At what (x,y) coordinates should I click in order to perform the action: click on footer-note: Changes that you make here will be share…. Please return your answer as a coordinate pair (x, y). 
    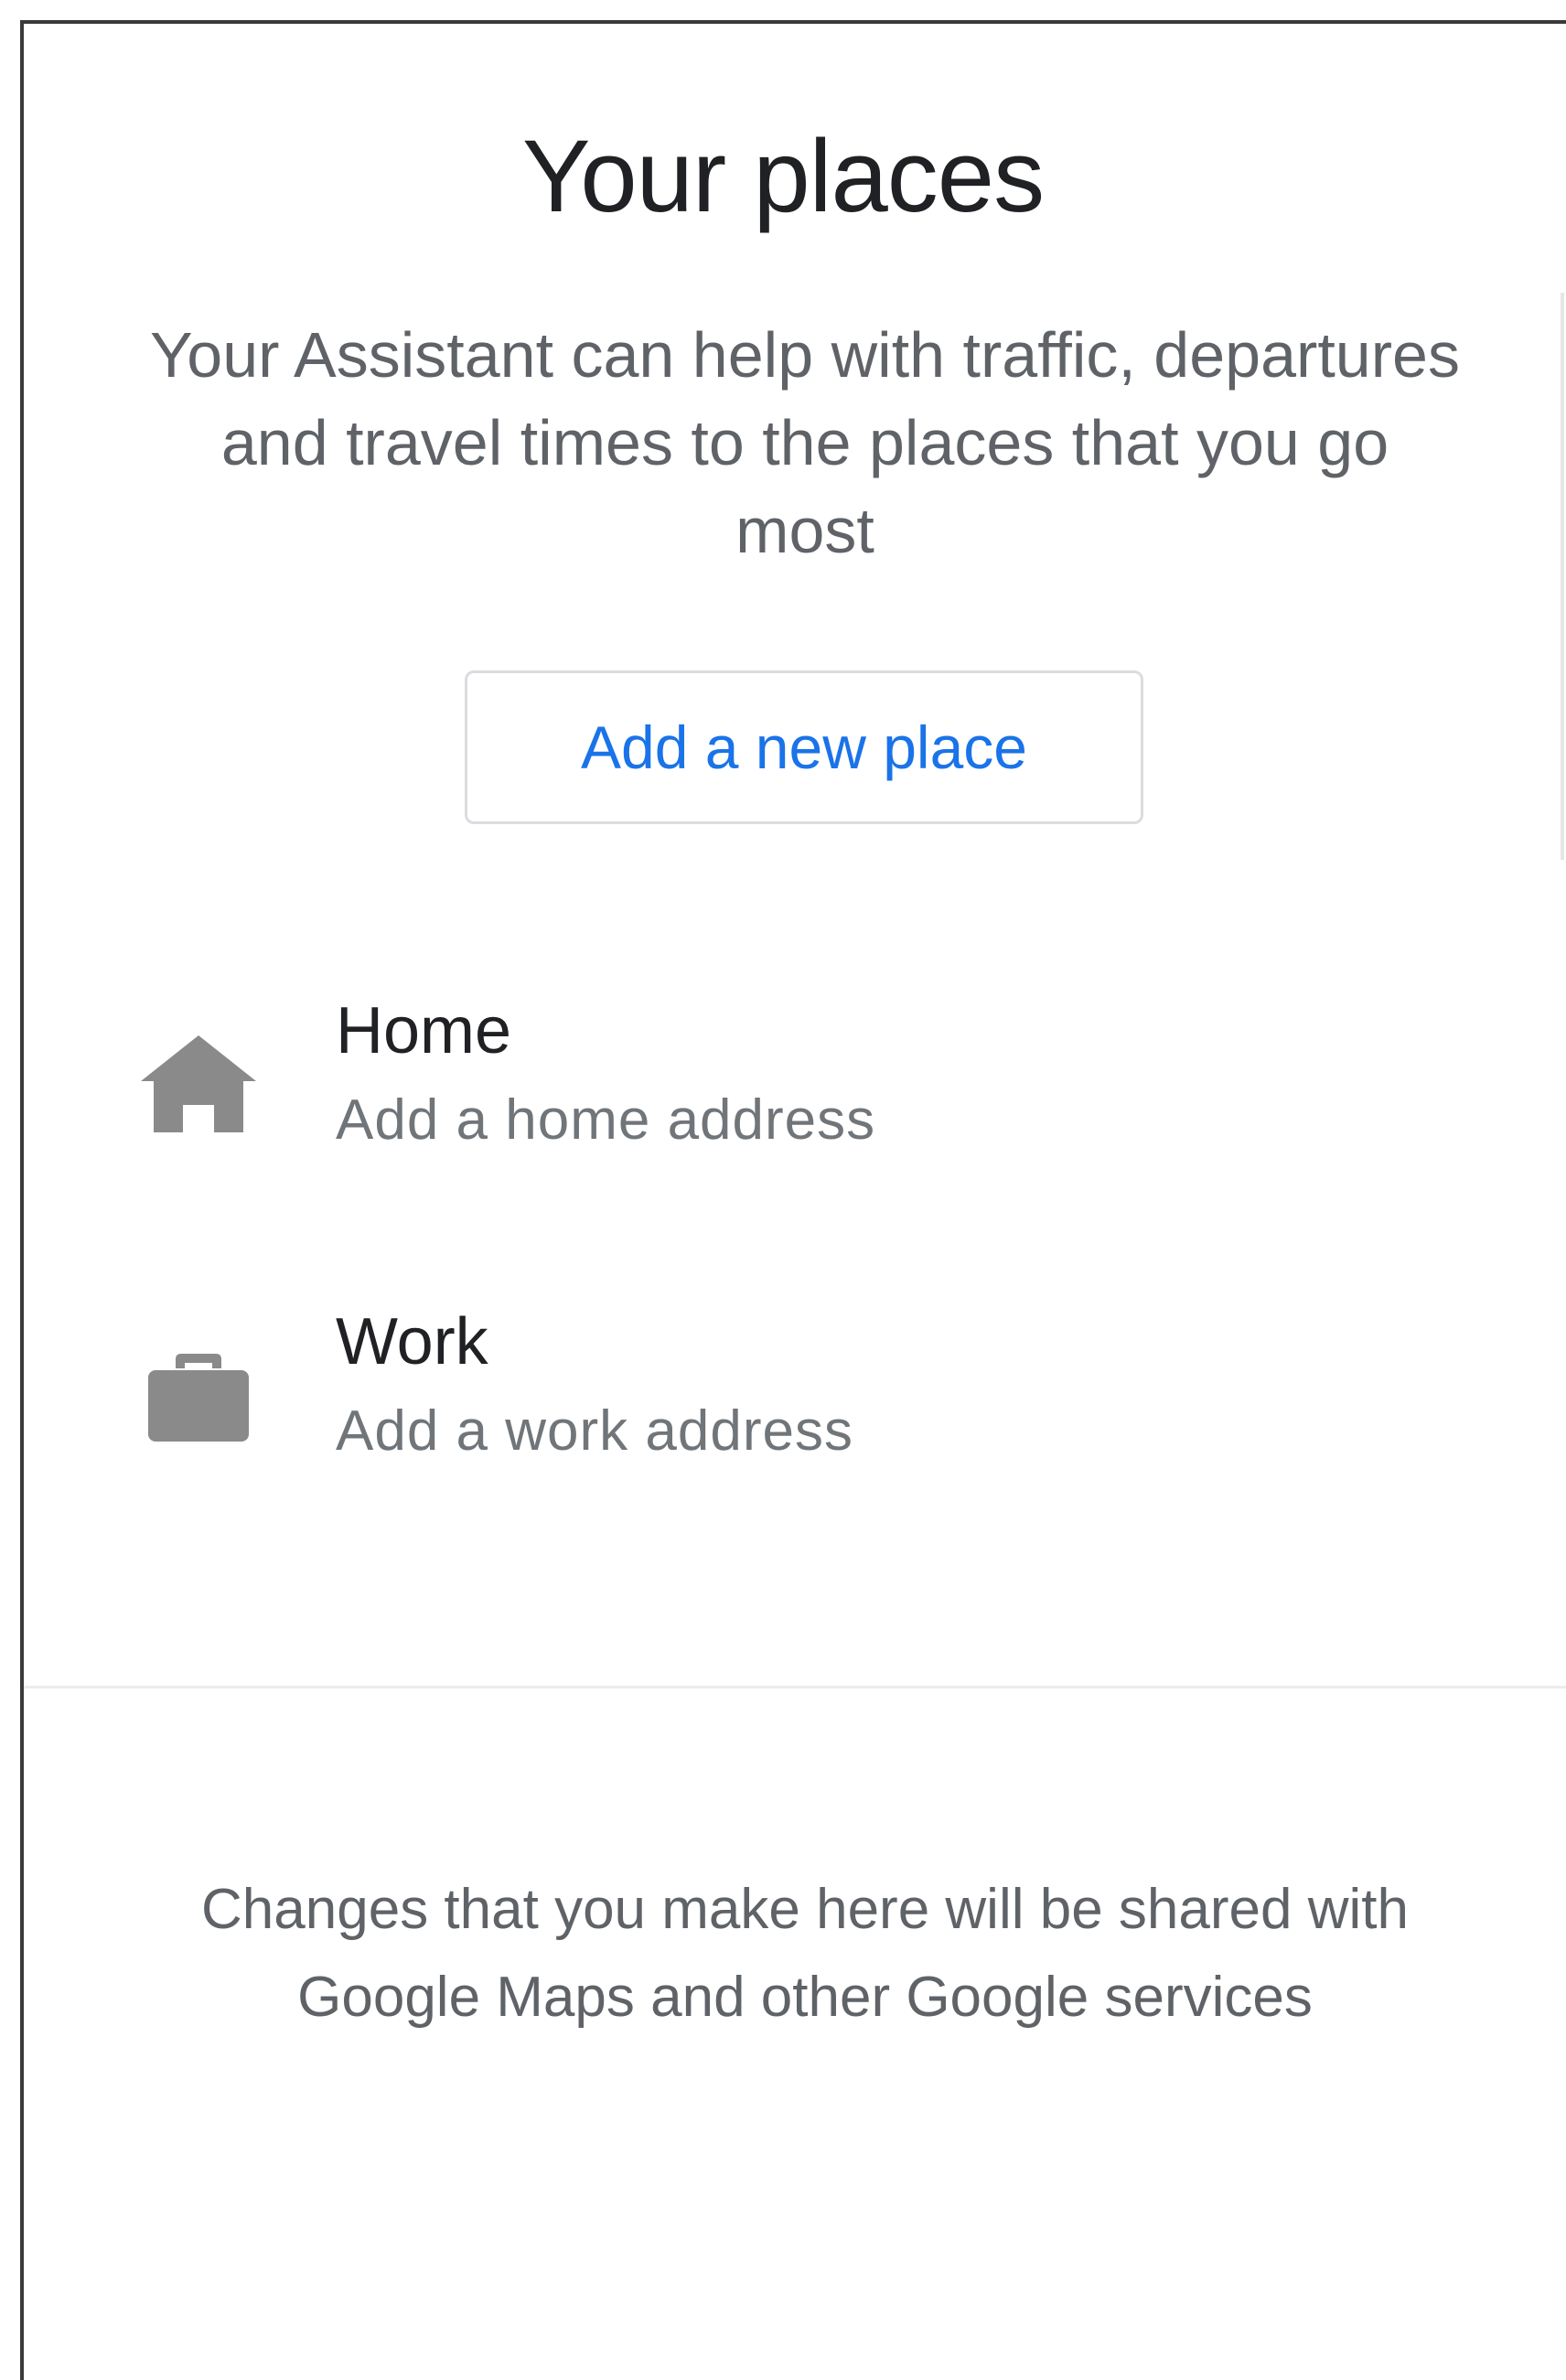
    Looking at the image, I should click on (805, 1953).